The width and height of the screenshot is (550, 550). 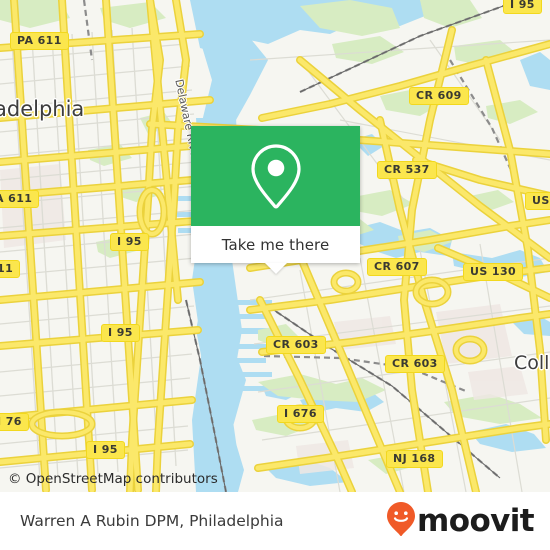 I want to click on osm-attribution: © OpenStreetMap contributors, so click(x=113, y=479).